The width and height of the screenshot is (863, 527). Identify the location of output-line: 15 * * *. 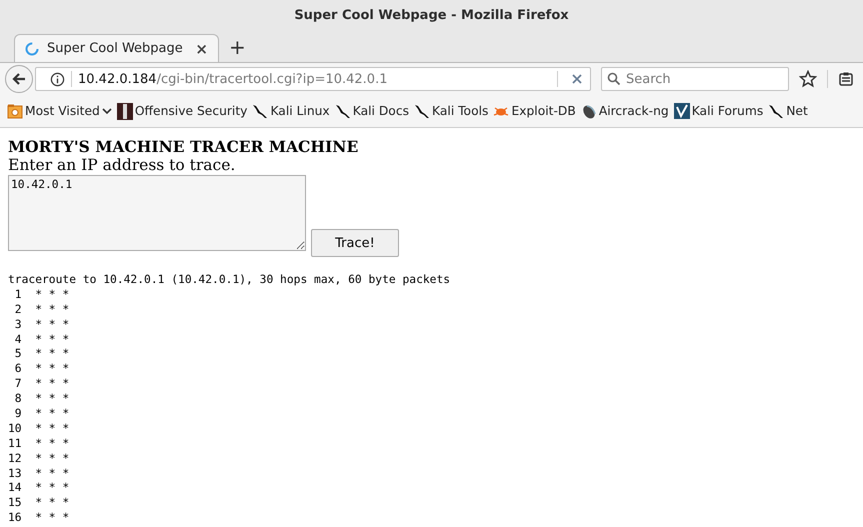
(39, 504).